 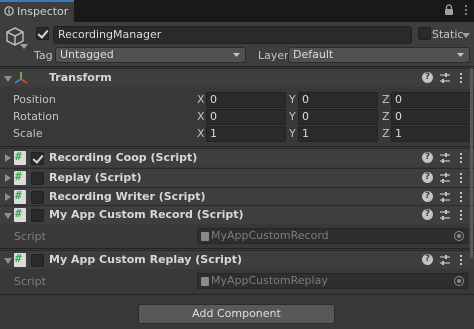 I want to click on tab-menu-icon, so click(x=466, y=10).